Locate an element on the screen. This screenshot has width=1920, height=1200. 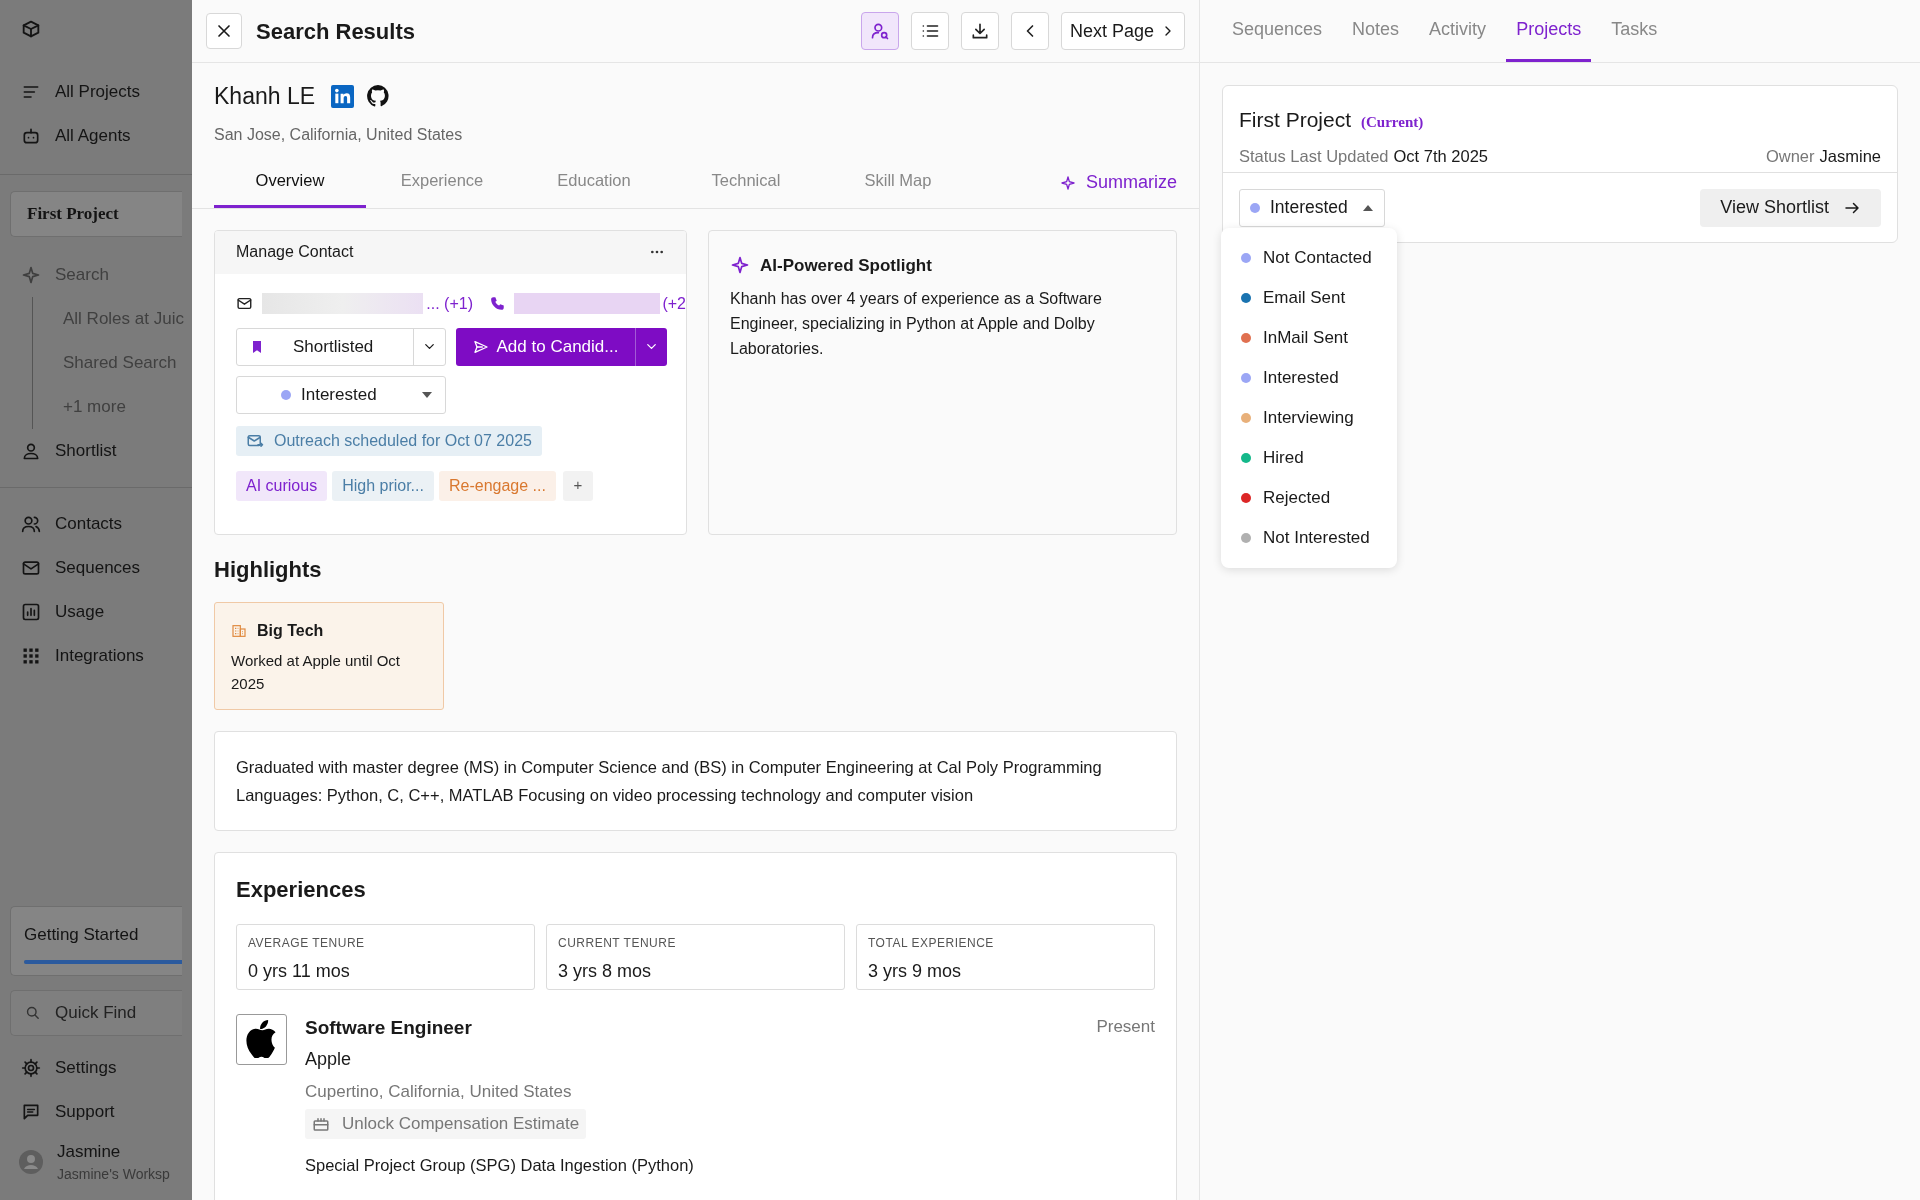
profile-tab: Overview is located at coordinates (290, 181).